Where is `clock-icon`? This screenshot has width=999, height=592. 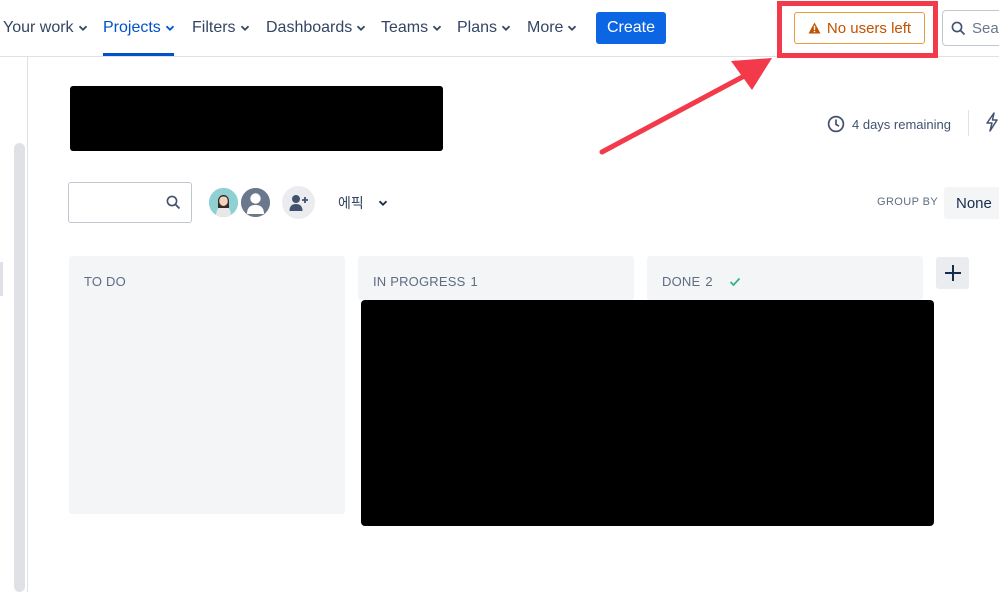
clock-icon is located at coordinates (836, 124).